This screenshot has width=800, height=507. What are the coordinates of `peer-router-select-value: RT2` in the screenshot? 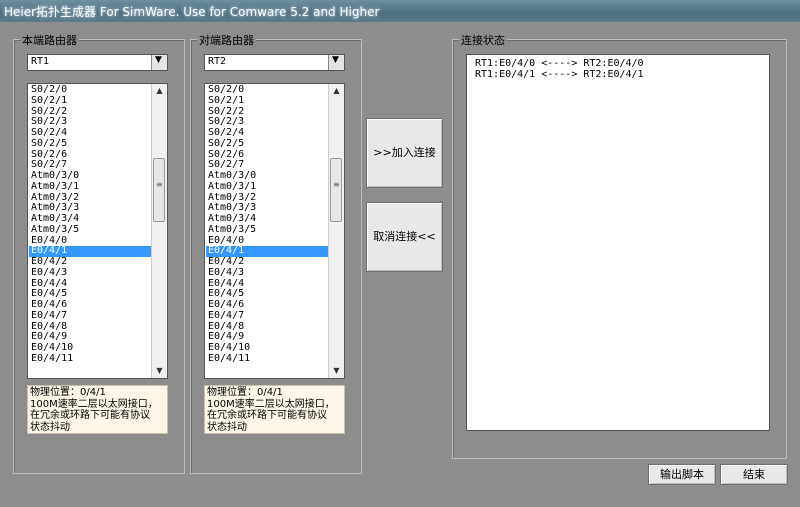 It's located at (217, 61).